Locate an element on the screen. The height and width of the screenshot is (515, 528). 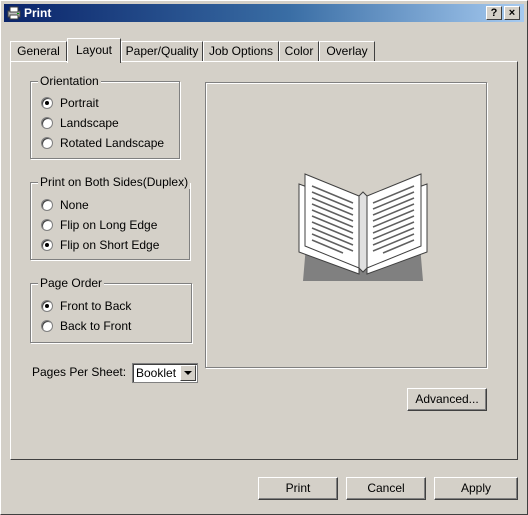
radio-label: Back to Front is located at coordinates (96, 326).